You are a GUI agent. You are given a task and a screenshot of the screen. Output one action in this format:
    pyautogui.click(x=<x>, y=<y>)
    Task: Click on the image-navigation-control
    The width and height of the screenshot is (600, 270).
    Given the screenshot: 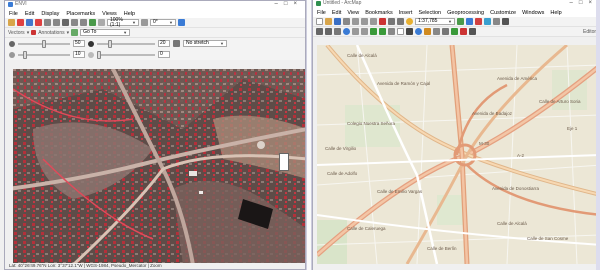 What is the action you would take?
    pyautogui.click(x=284, y=162)
    